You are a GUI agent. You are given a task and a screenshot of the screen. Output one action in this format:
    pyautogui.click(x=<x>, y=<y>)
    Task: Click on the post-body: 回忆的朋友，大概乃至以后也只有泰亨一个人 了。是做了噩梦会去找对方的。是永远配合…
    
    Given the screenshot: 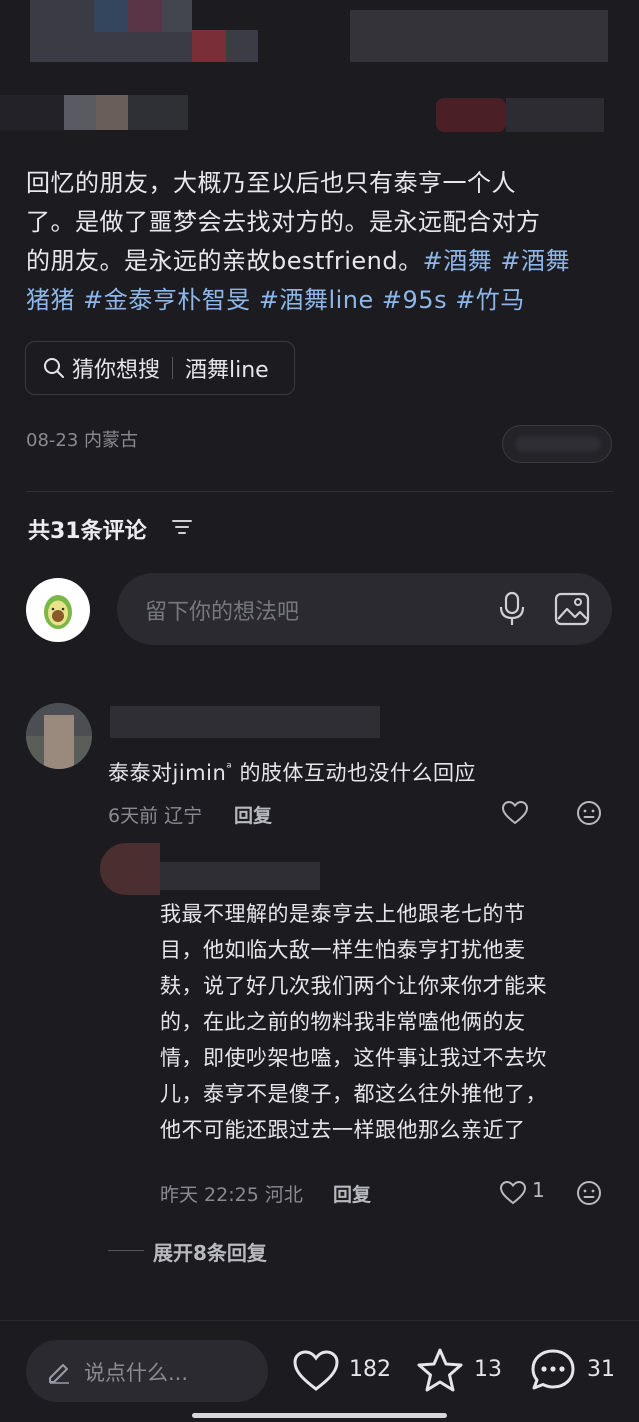 What is the action you would take?
    pyautogui.click(x=321, y=242)
    